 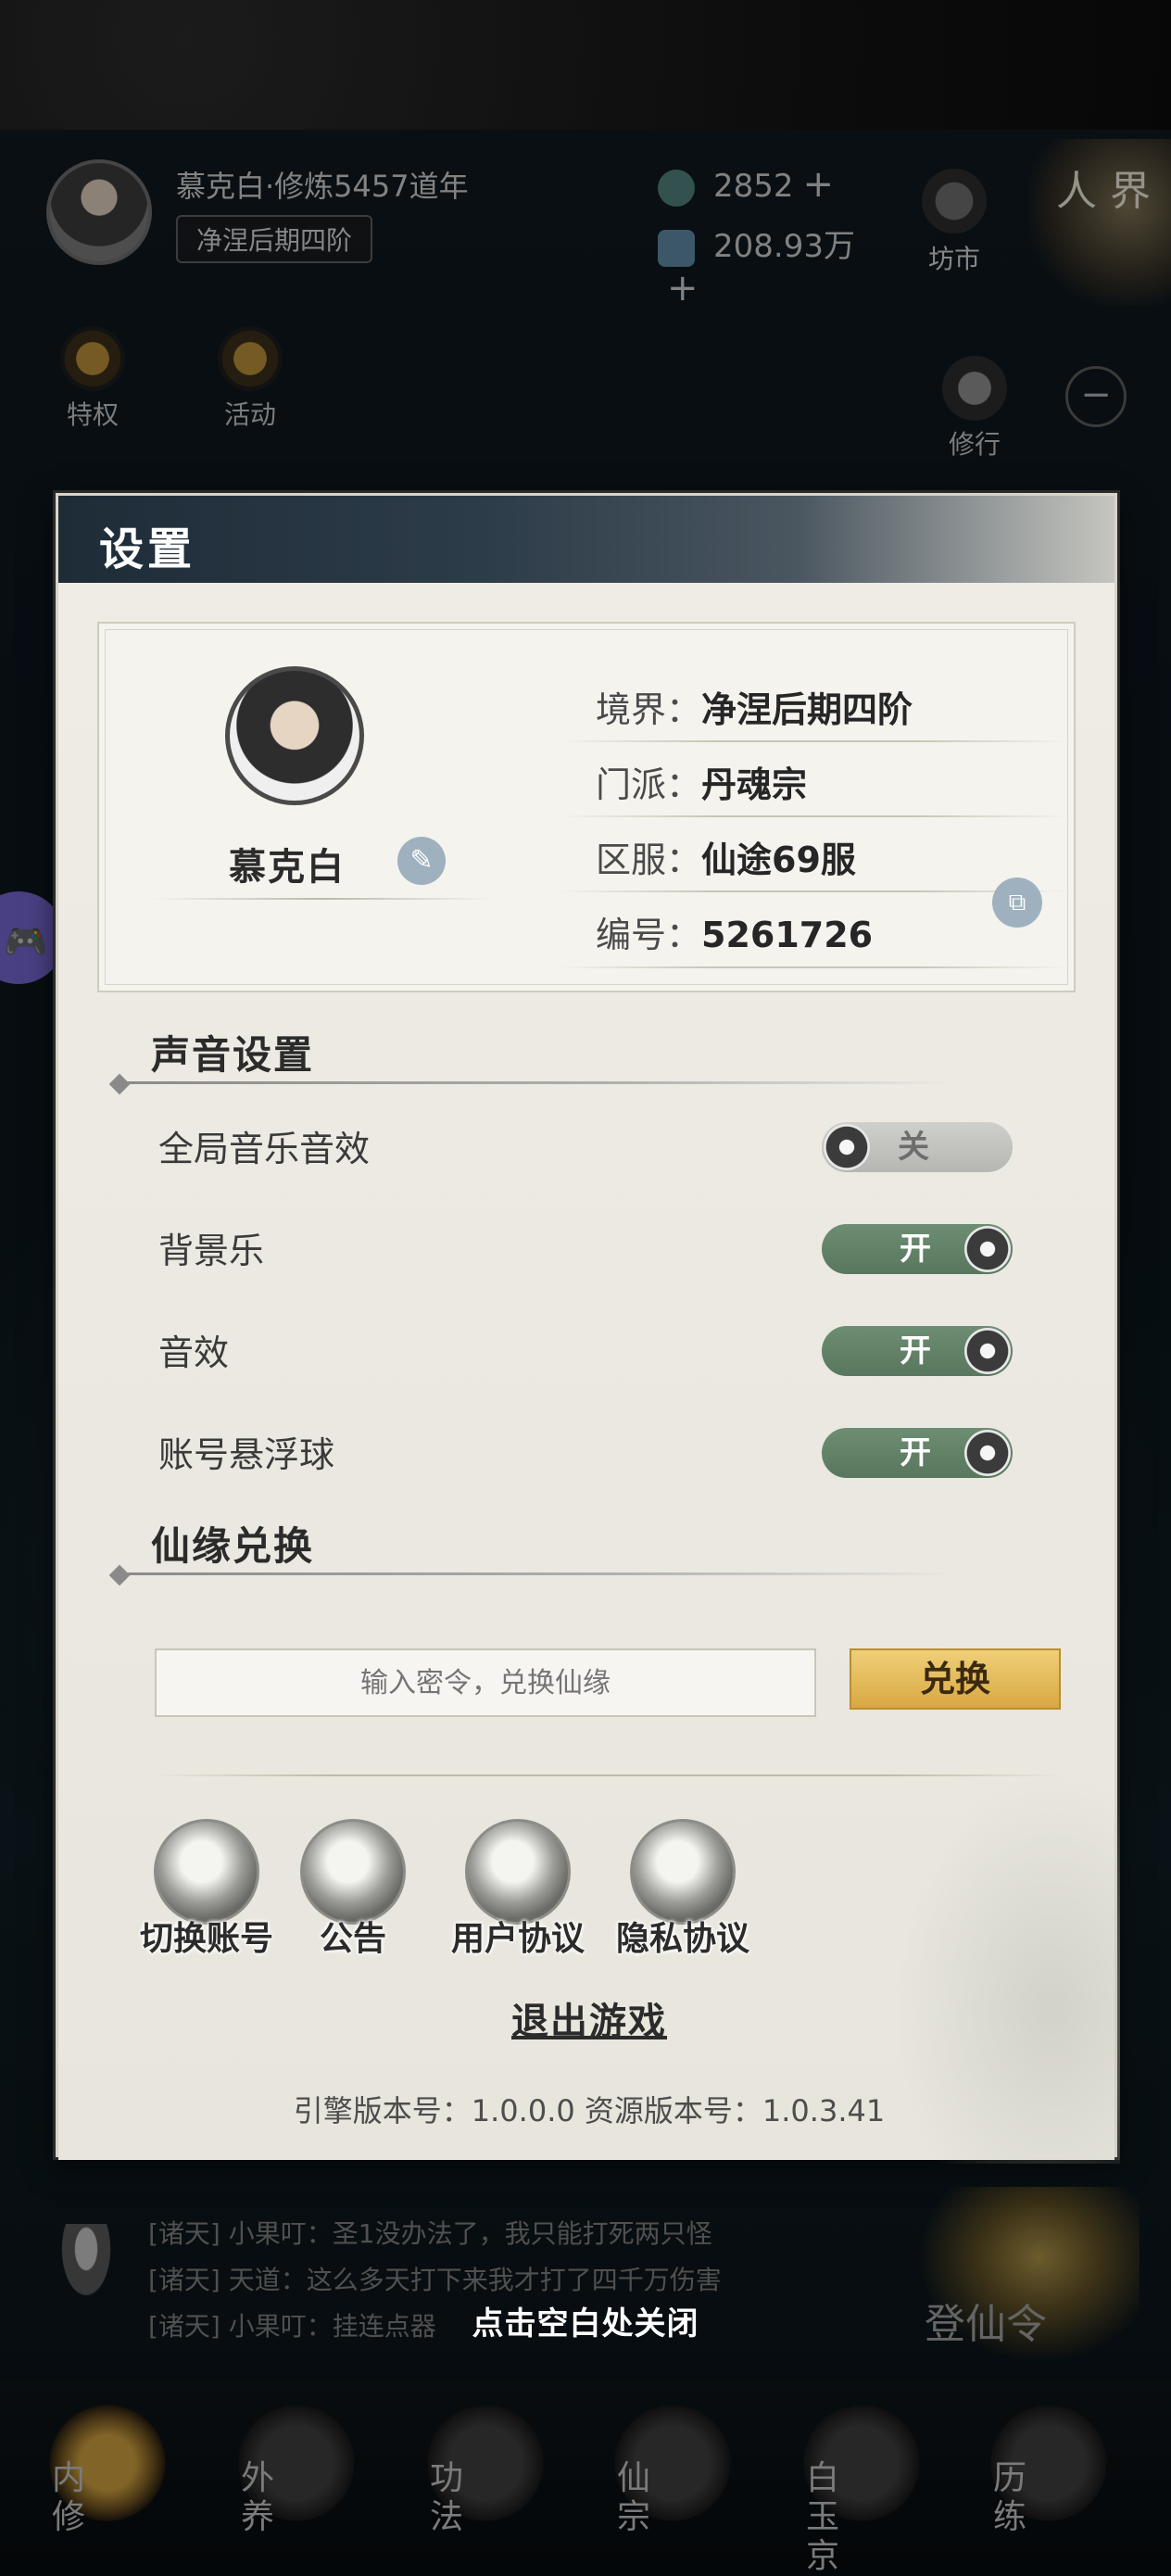 What do you see at coordinates (788, 935) in the screenshot?
I see `info-value: 5261726` at bounding box center [788, 935].